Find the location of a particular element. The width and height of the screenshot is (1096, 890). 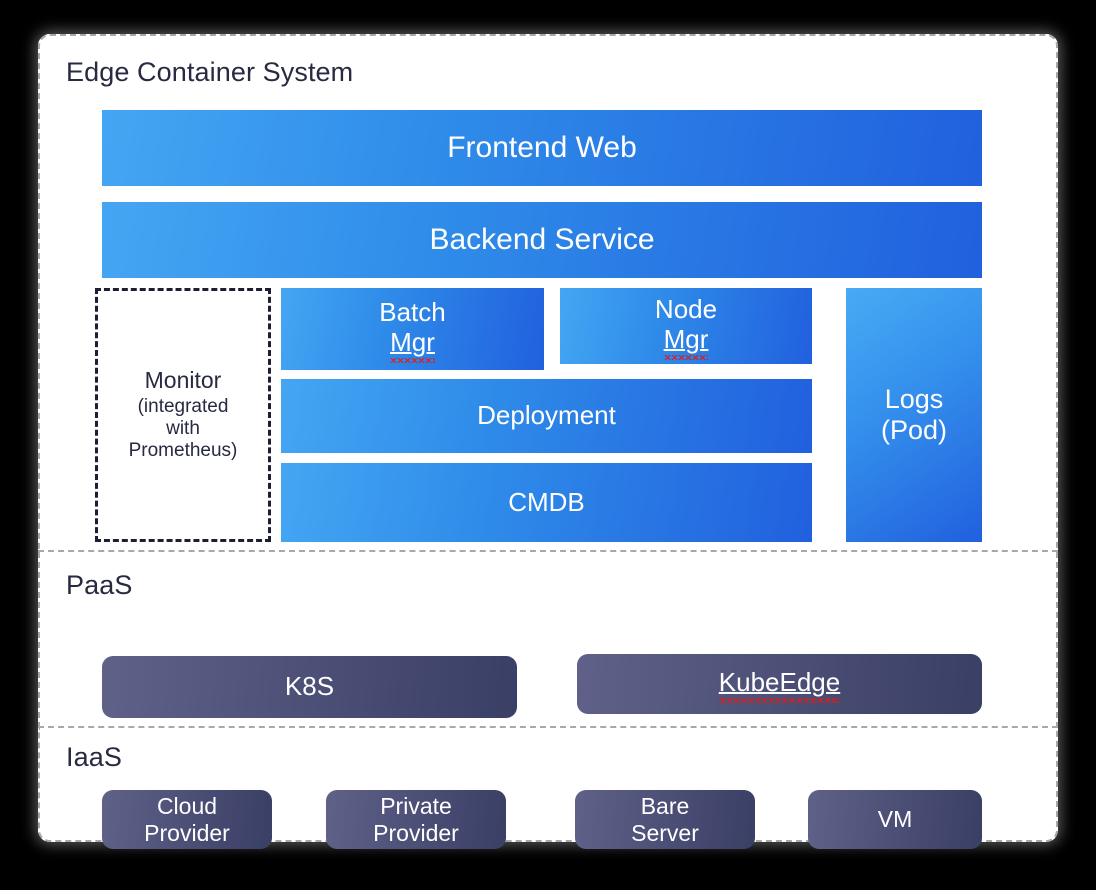

block-label-vm: VM is located at coordinates (895, 819).